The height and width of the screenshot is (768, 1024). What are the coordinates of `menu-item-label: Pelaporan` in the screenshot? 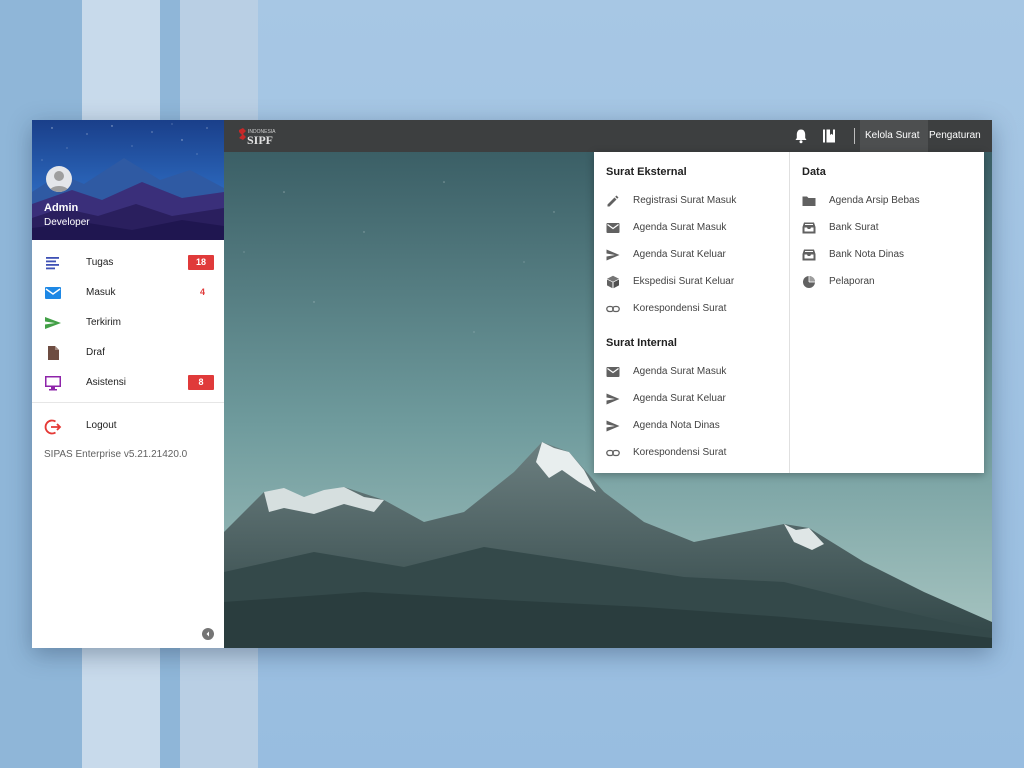 It's located at (852, 281).